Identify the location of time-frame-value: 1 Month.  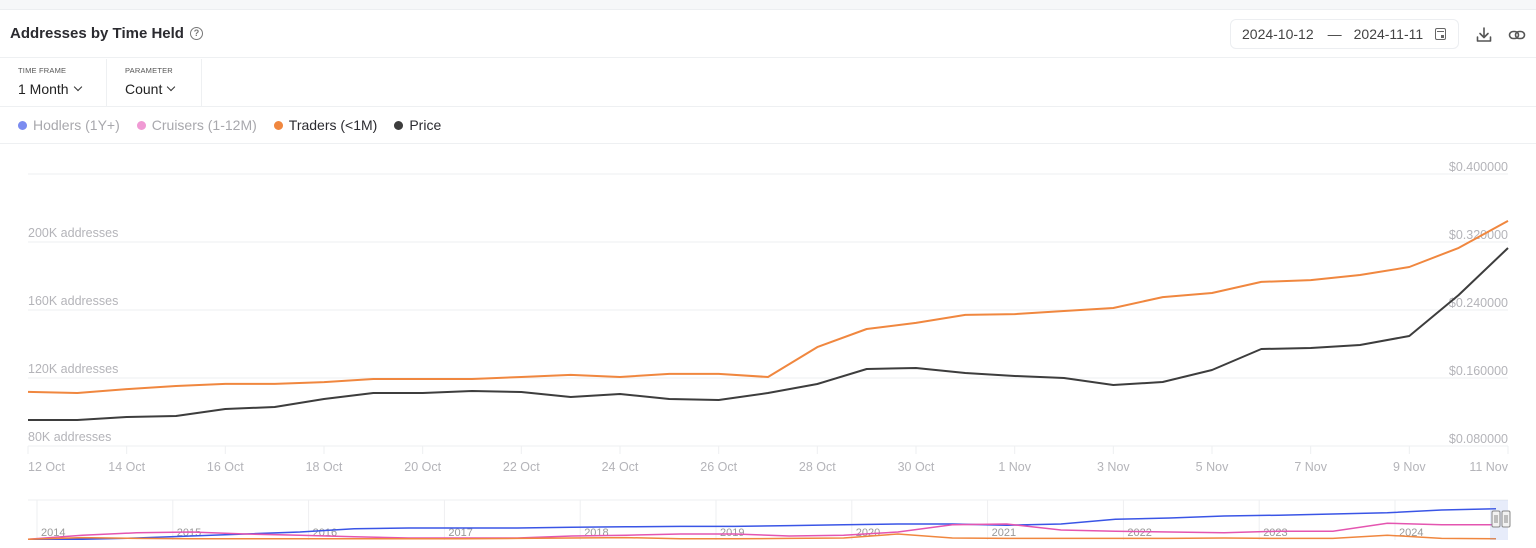
(43, 89).